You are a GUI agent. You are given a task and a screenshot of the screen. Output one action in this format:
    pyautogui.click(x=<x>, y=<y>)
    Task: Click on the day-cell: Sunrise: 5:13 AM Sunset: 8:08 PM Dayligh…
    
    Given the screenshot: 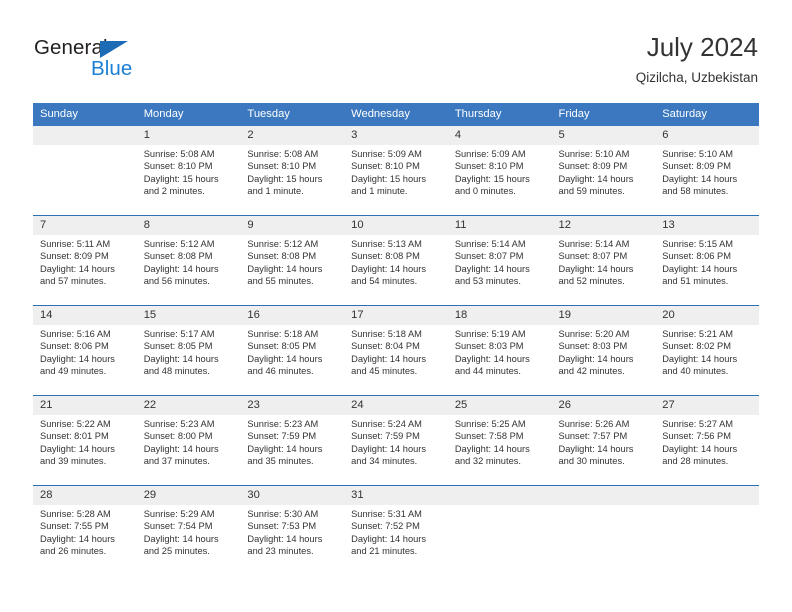 What is the action you would take?
    pyautogui.click(x=396, y=270)
    